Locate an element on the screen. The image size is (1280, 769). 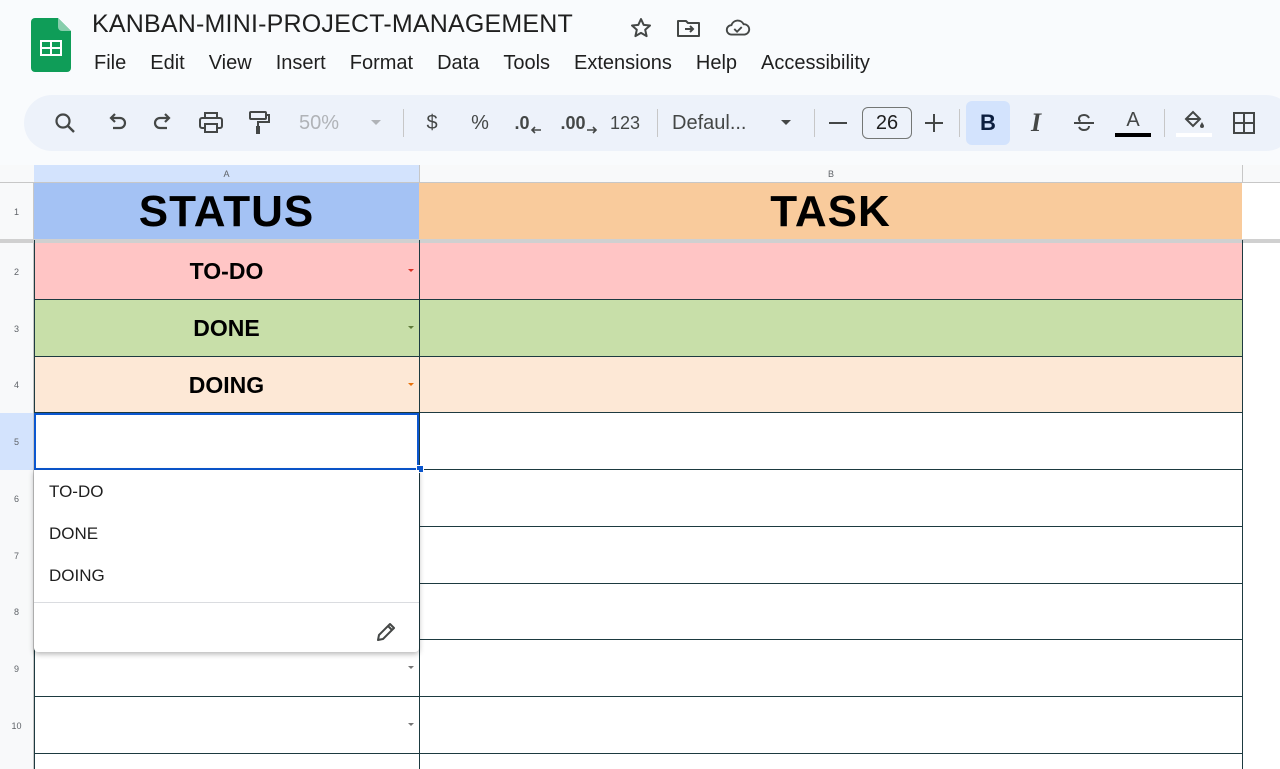
status-value: DOING is located at coordinates (226, 384).